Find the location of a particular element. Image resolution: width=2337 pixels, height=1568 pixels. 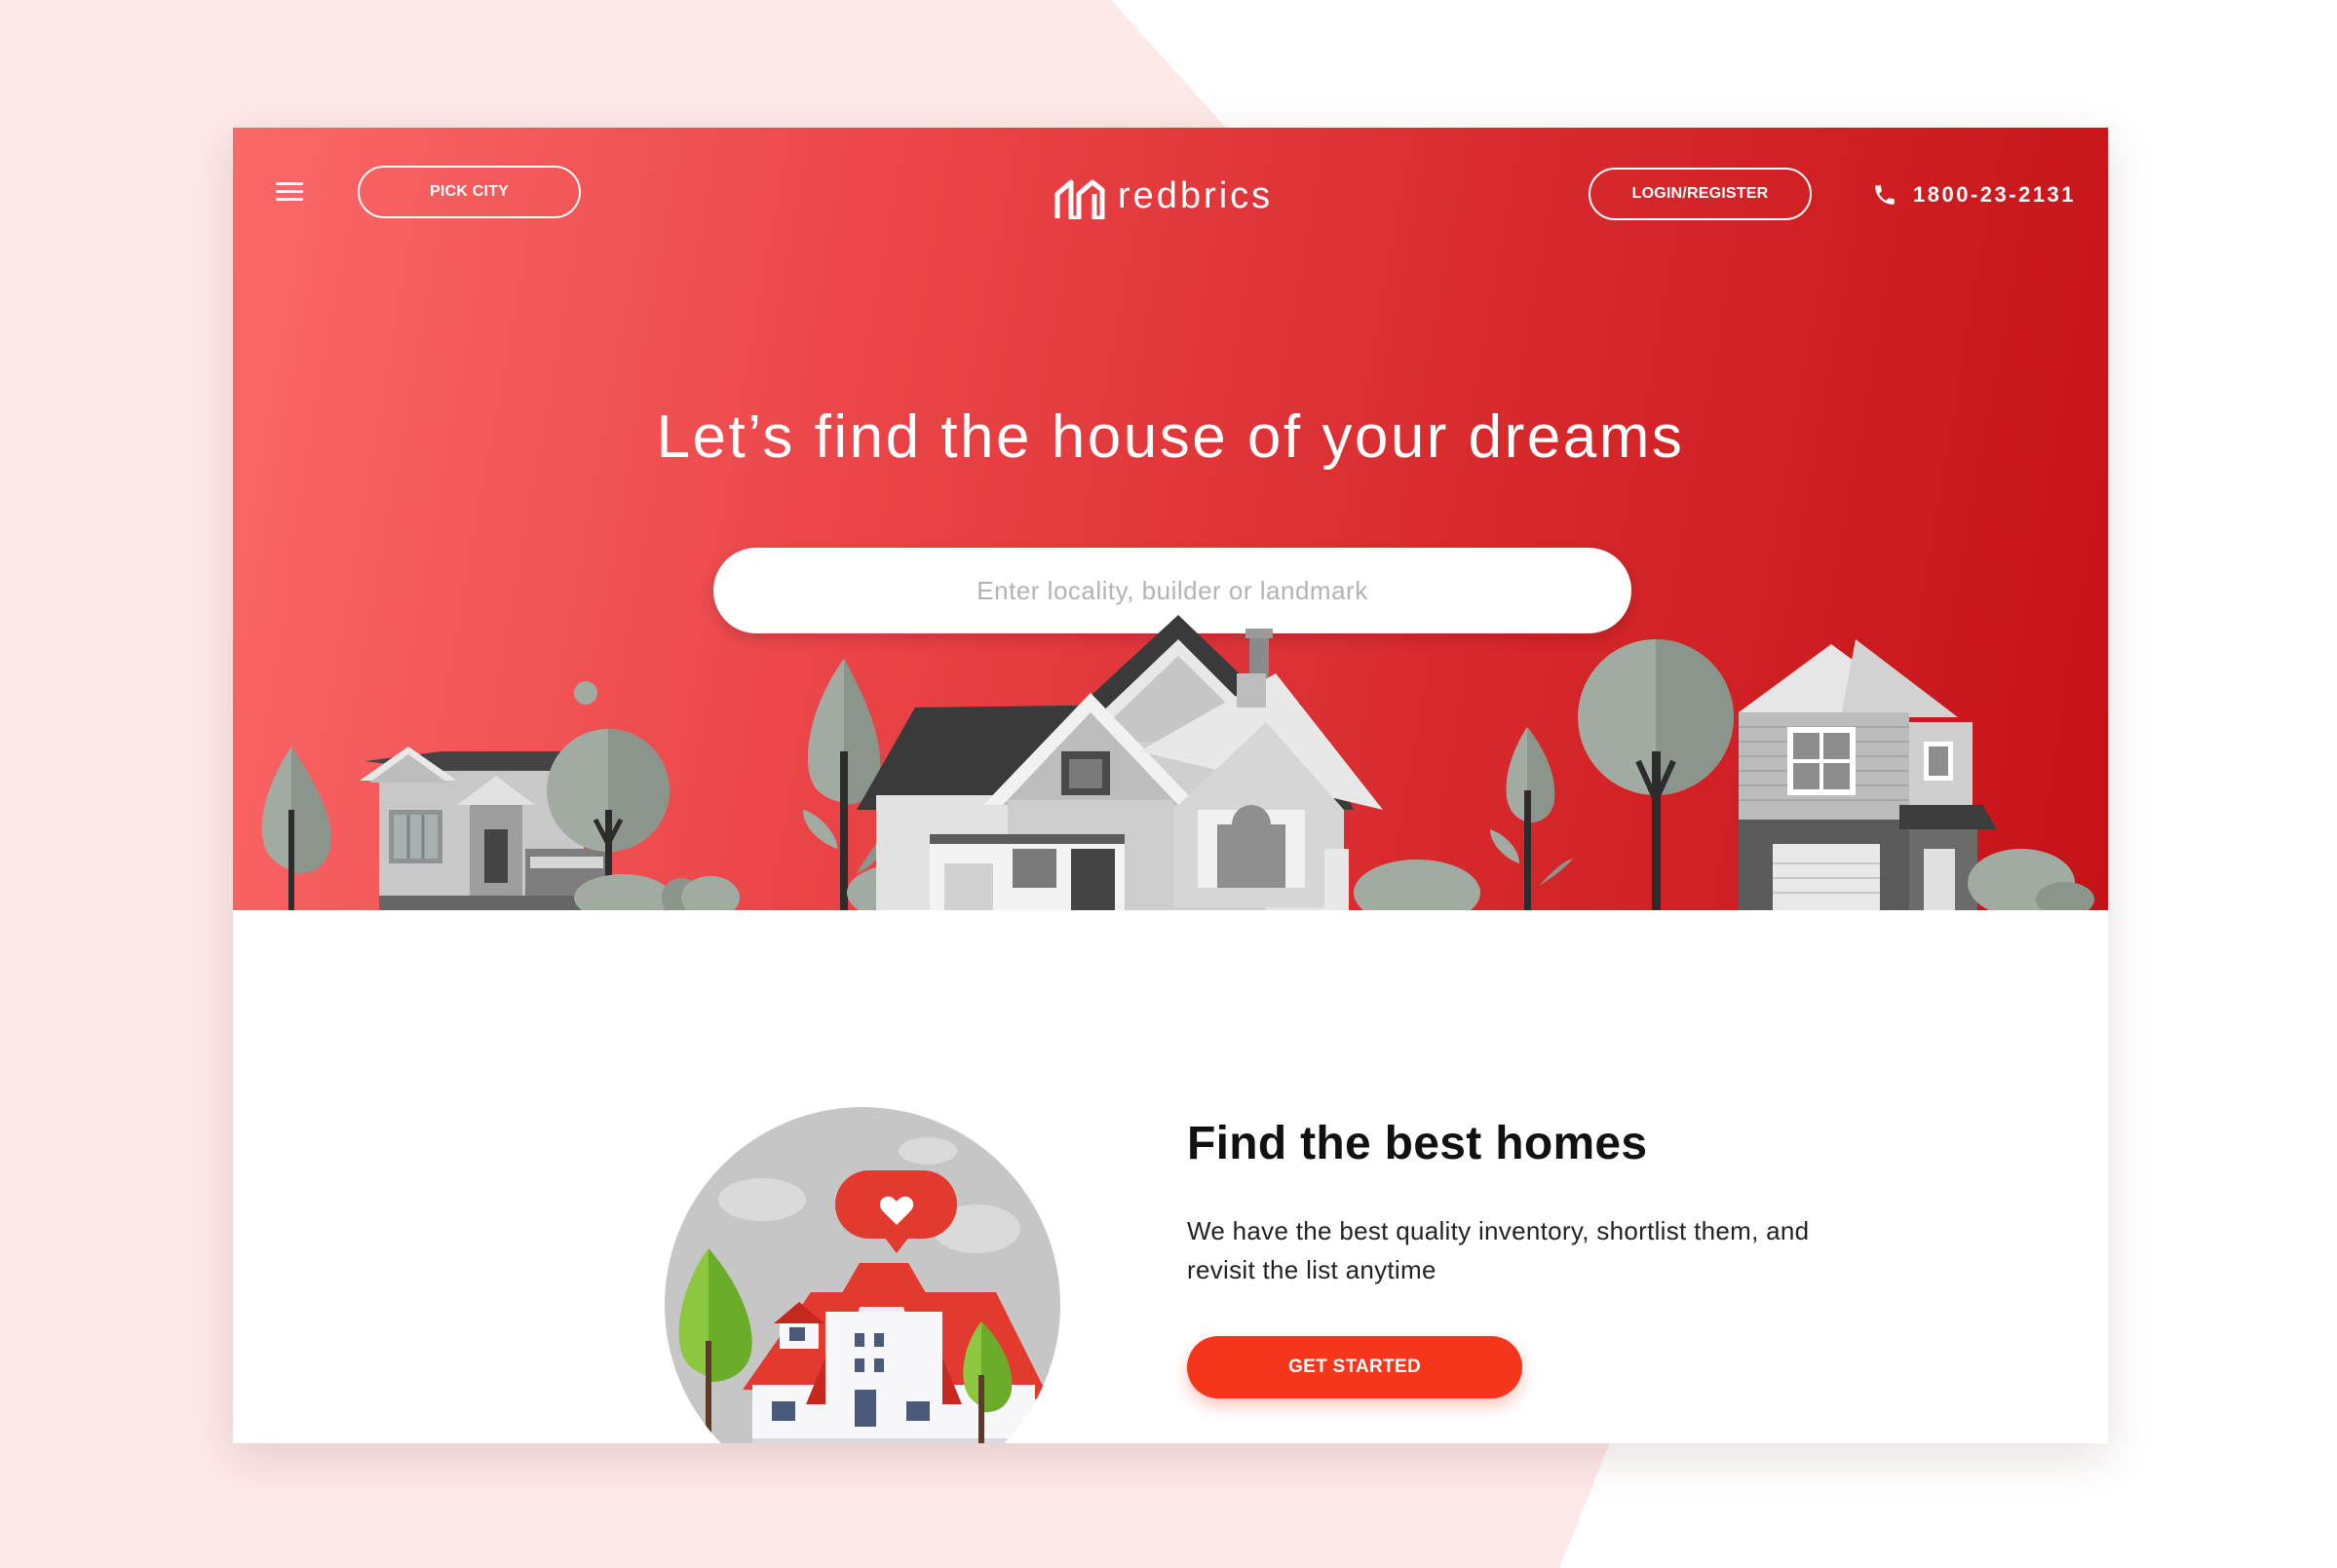

hamburger-icon is located at coordinates (289, 193).